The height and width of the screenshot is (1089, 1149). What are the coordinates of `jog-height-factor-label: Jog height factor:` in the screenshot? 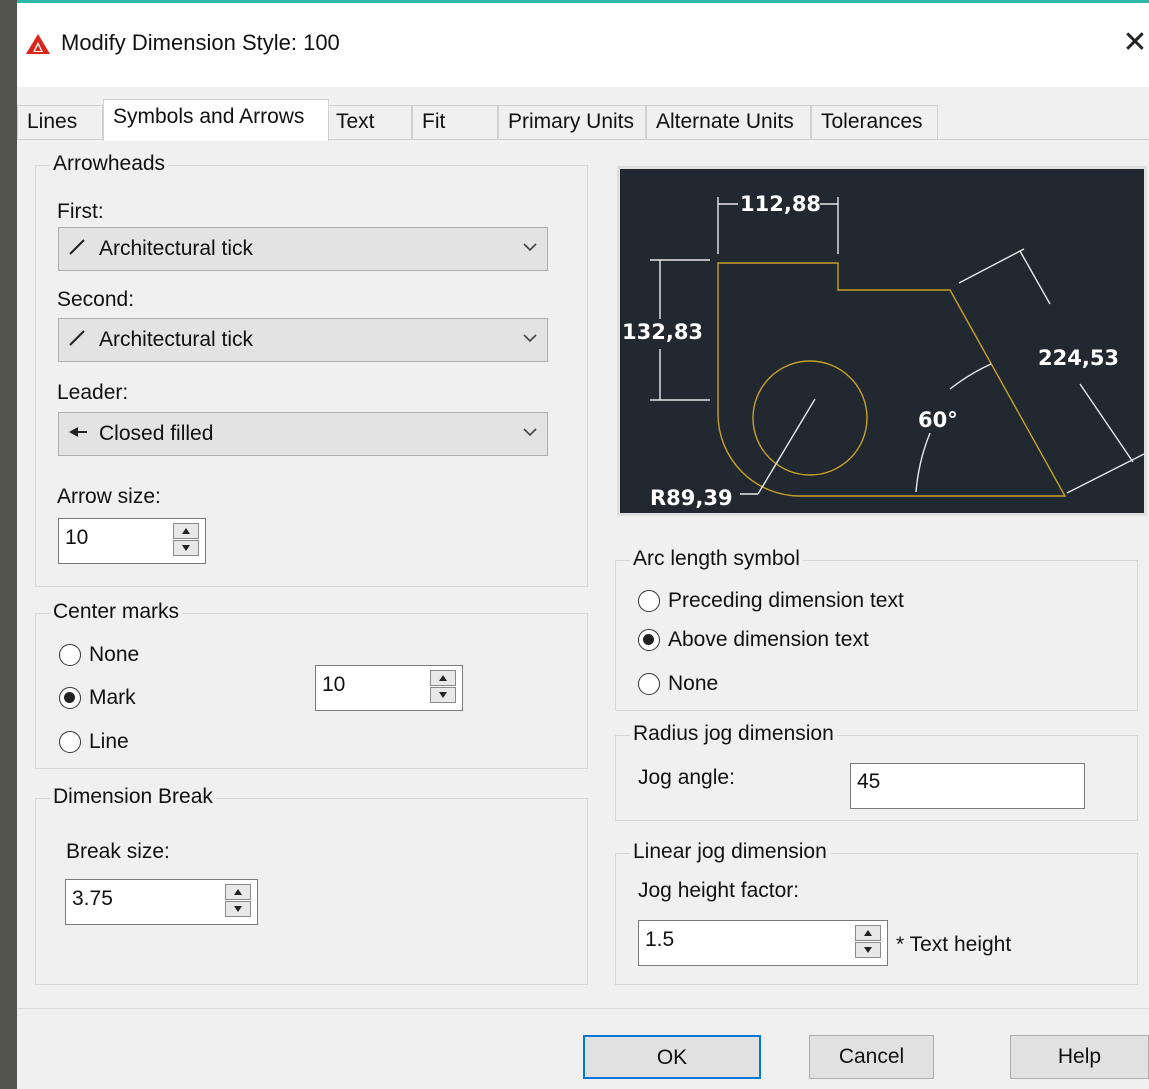 It's located at (719, 890).